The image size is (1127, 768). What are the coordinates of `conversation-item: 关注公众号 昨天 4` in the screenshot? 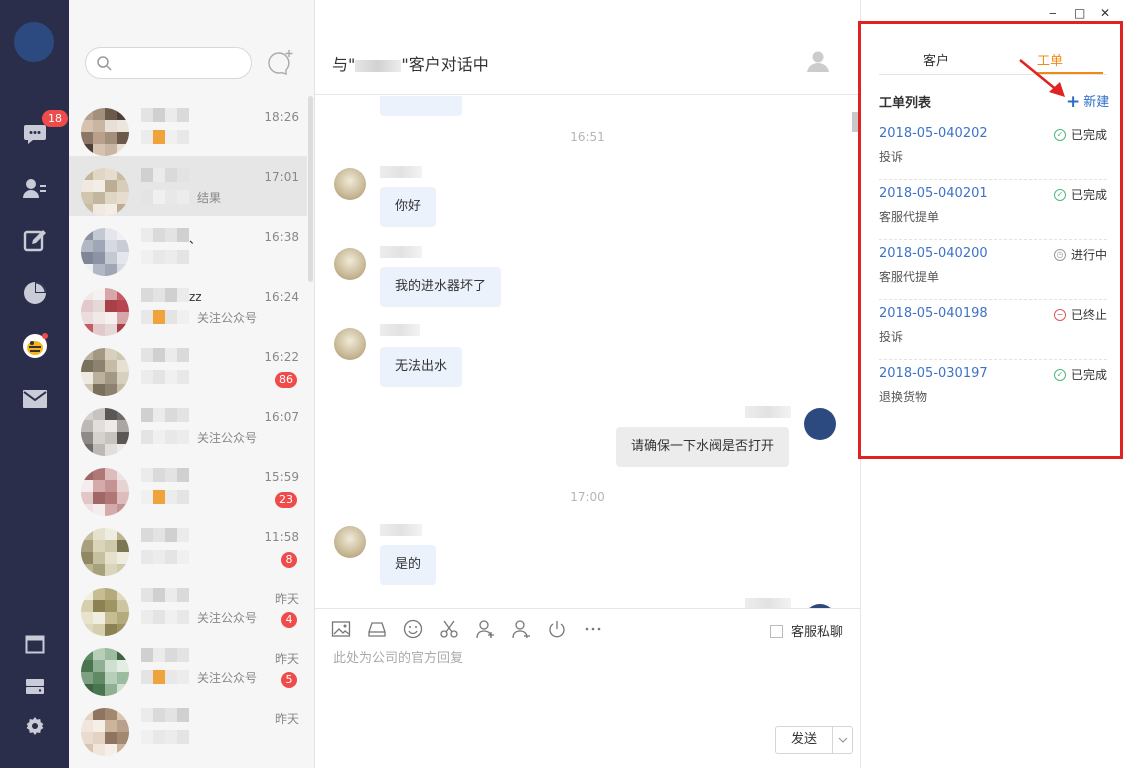 It's located at (188, 606).